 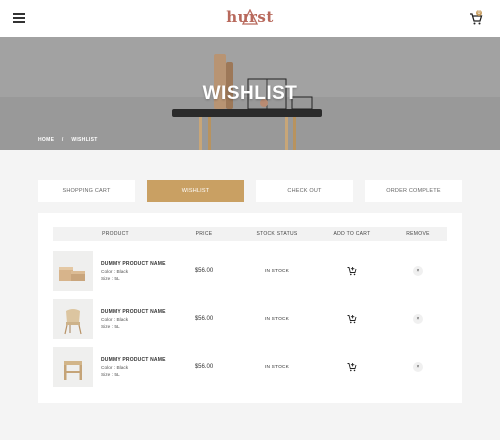 I want to click on breadcrumb: HOME / WISHLIST, so click(x=71, y=140).